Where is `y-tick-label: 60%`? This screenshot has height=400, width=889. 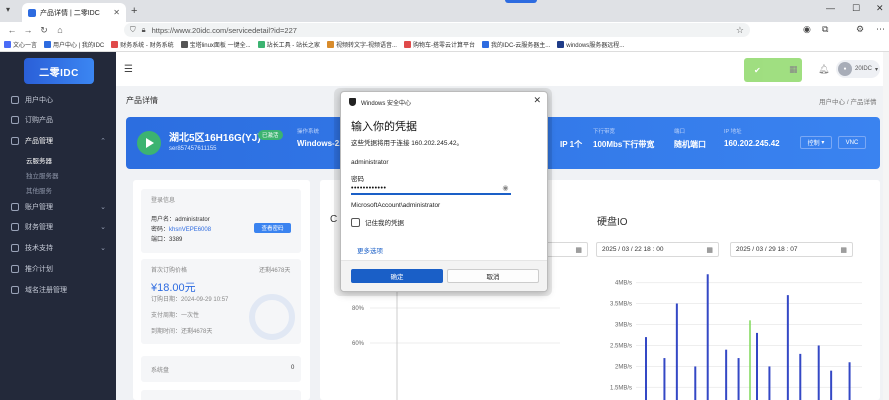
y-tick-label: 60% is located at coordinates (358, 344).